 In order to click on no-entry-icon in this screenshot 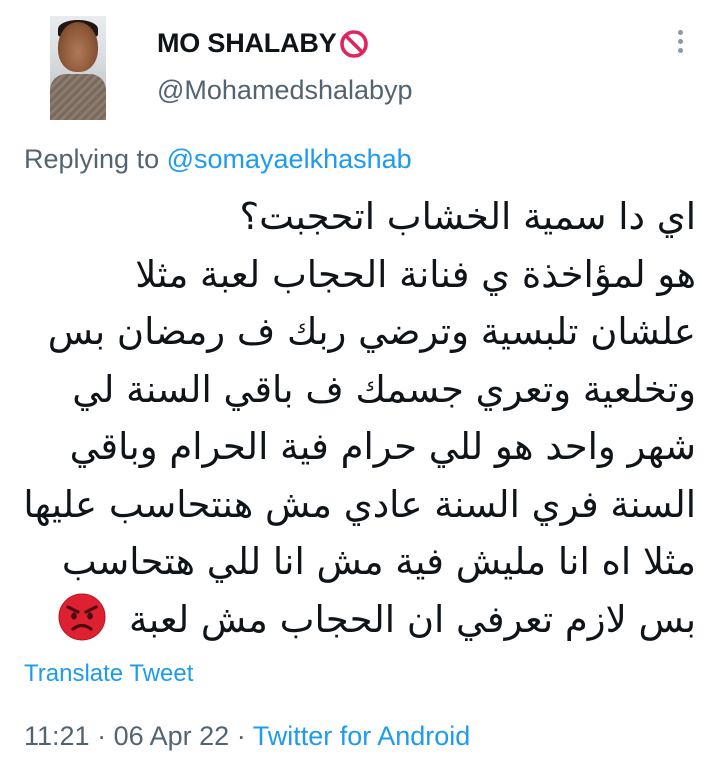, I will do `click(353, 43)`.